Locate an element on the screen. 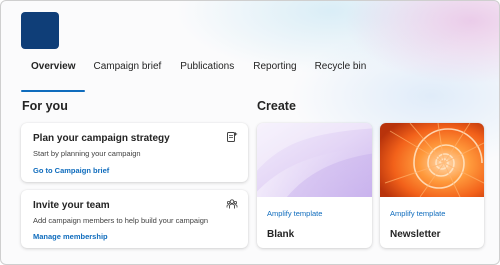 Image resolution: width=500 pixels, height=265 pixels. blank-template-tile: Amplify template Blank is located at coordinates (314, 185).